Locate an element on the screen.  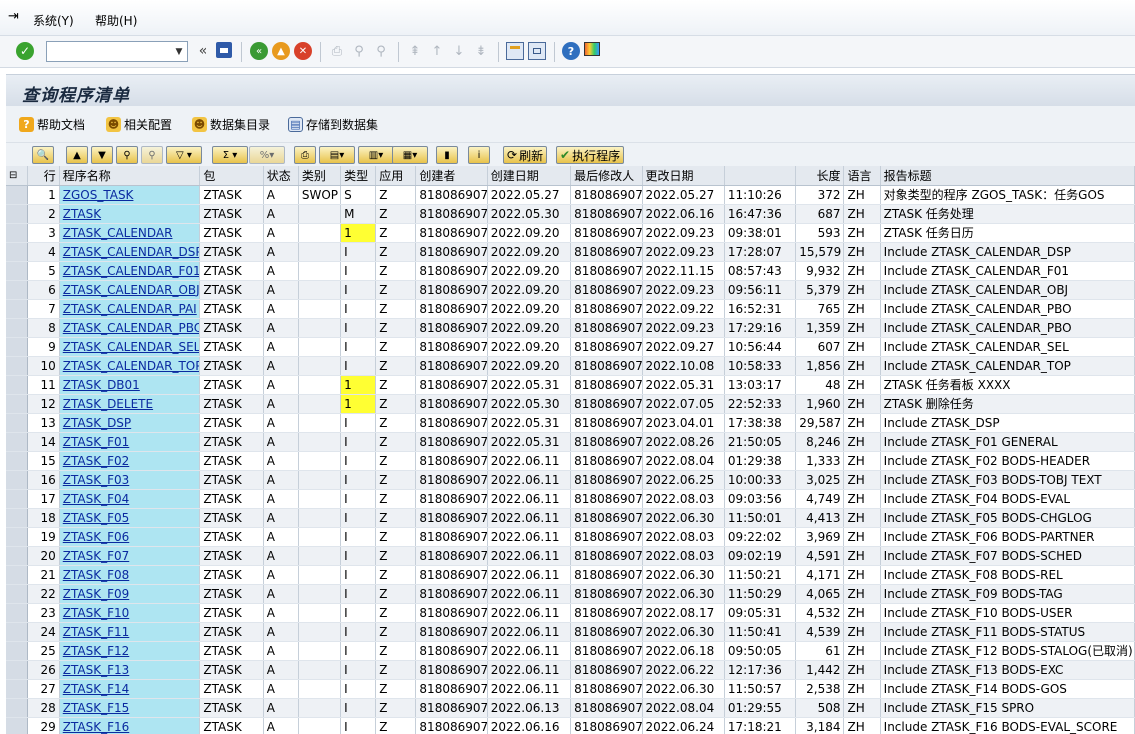
cell-program-name: ZGOS_TASK is located at coordinates (130, 195).